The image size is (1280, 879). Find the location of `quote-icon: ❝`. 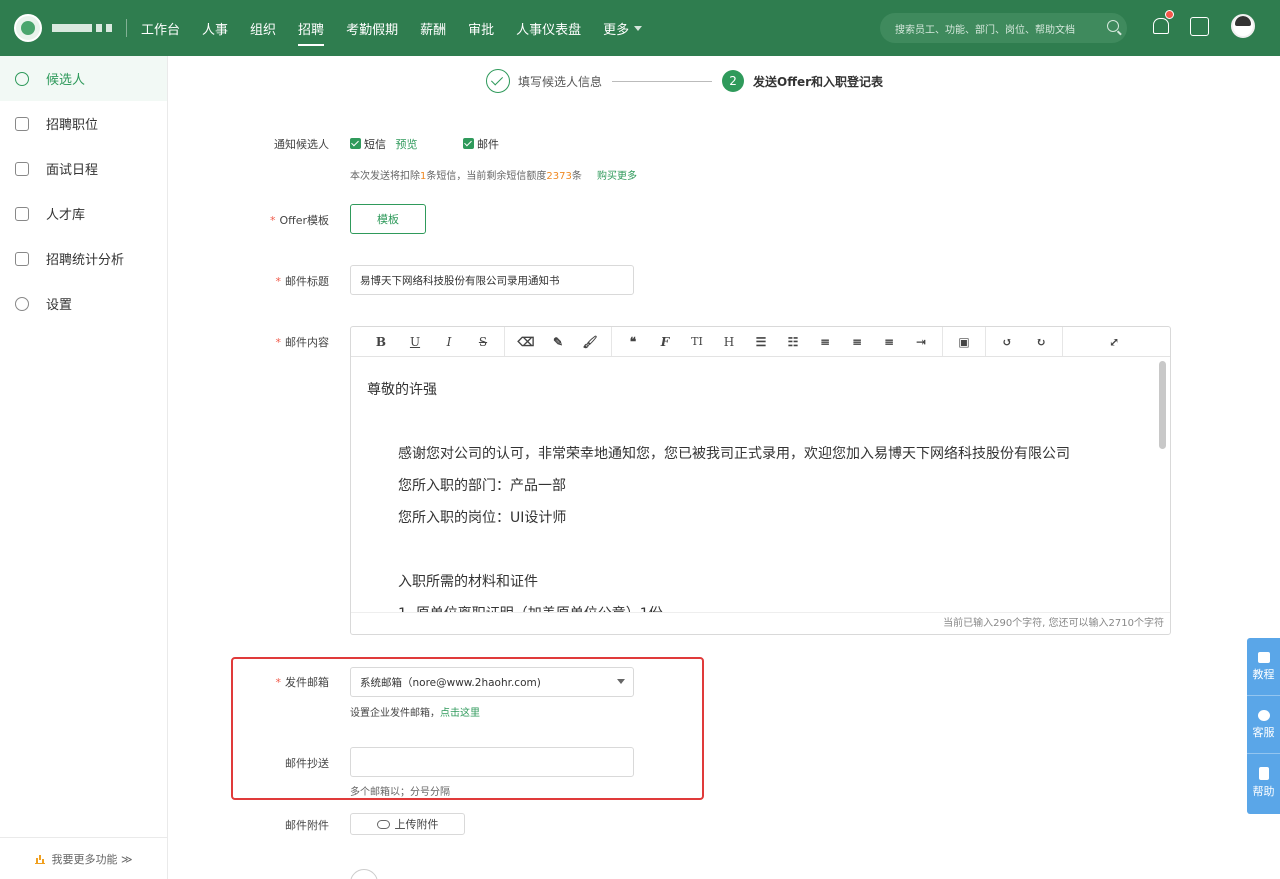

quote-icon: ❝ is located at coordinates (633, 342).